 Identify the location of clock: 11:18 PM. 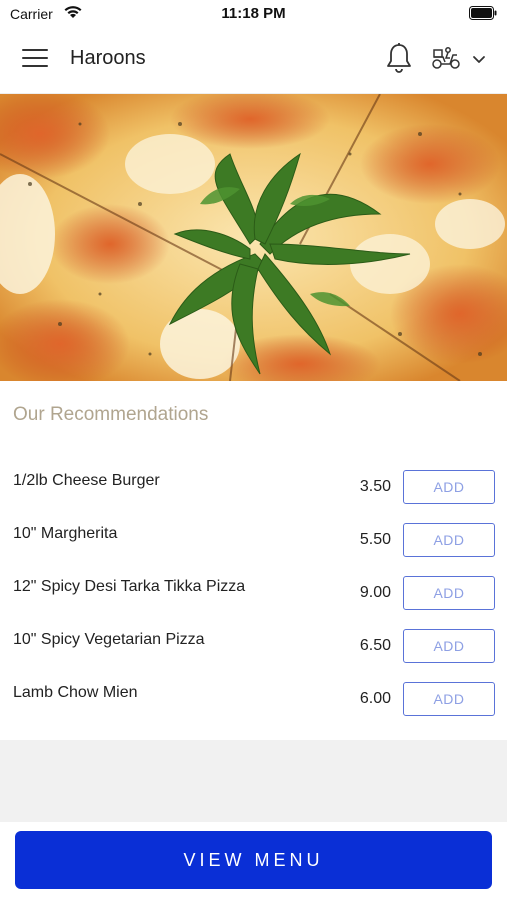
(253, 13).